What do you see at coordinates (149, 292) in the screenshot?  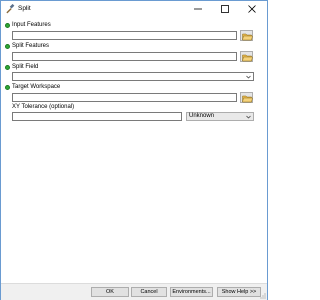 I see `cancel-button: Cancel` at bounding box center [149, 292].